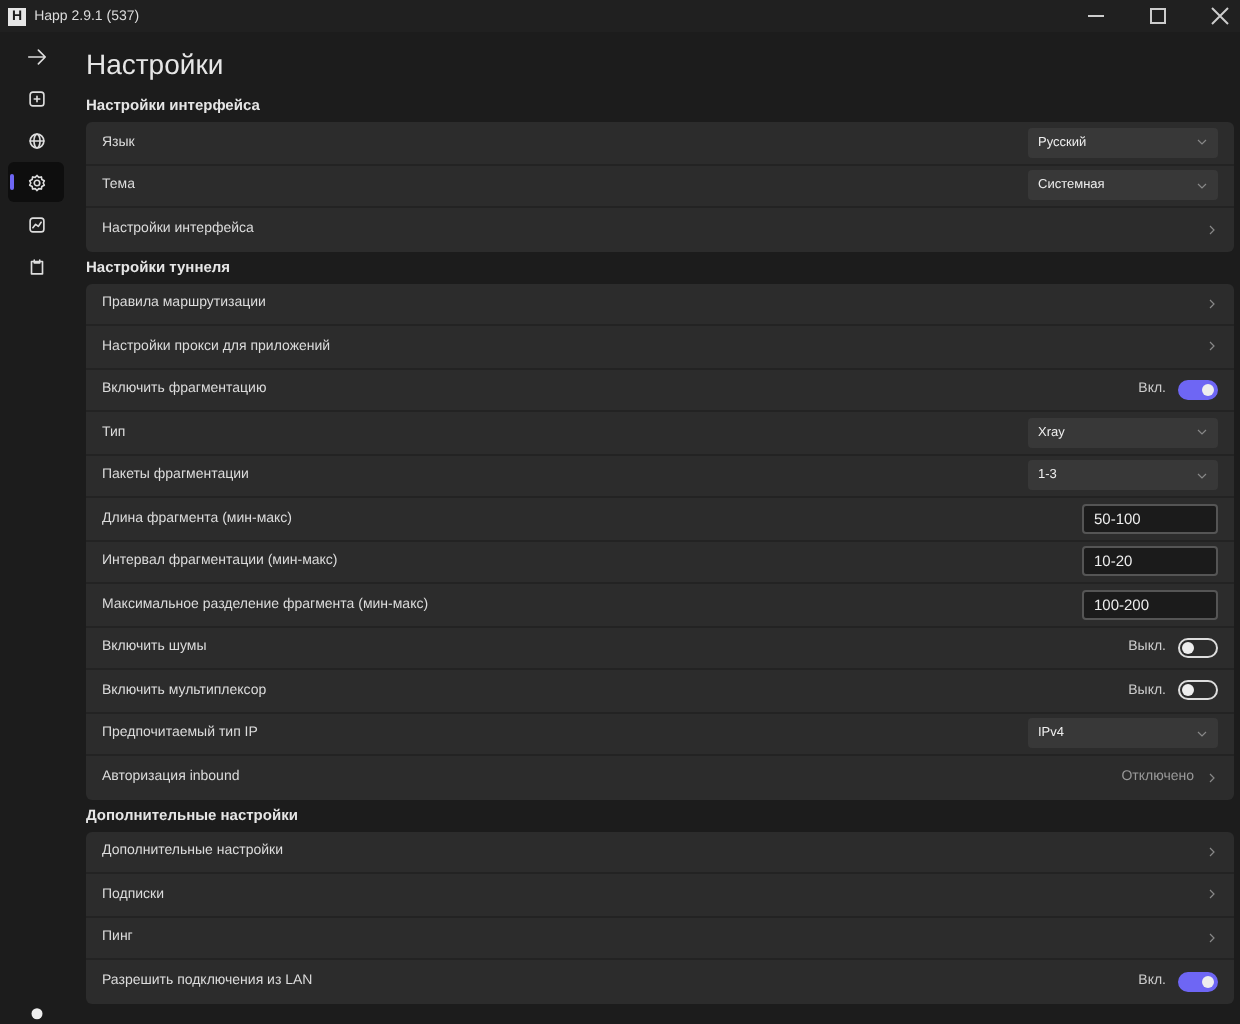 The image size is (1240, 1024). Describe the element at coordinates (36, 224) in the screenshot. I see `chart-icon` at that location.